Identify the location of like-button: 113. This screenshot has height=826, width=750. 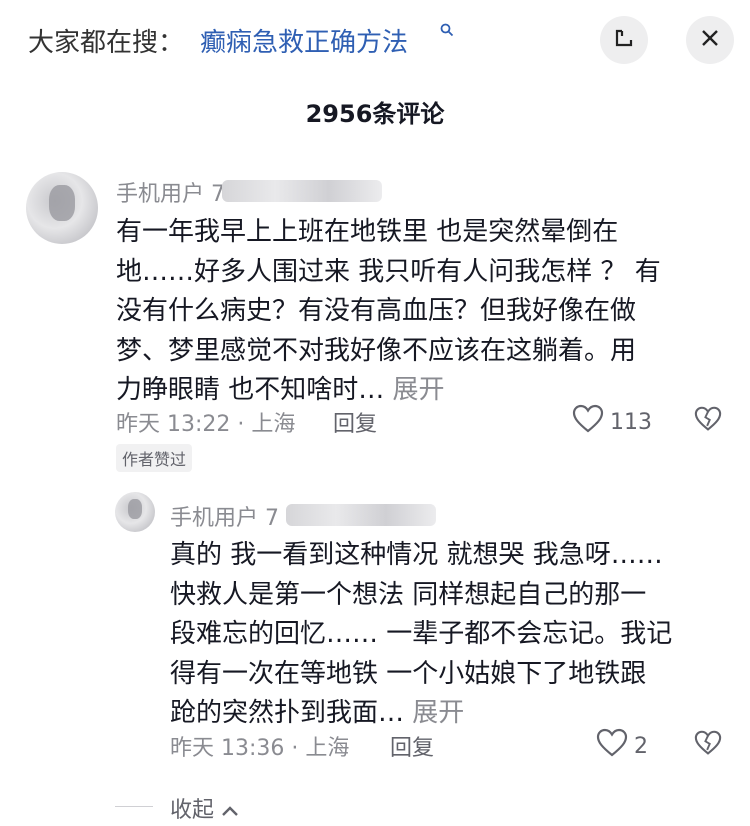
(612, 422).